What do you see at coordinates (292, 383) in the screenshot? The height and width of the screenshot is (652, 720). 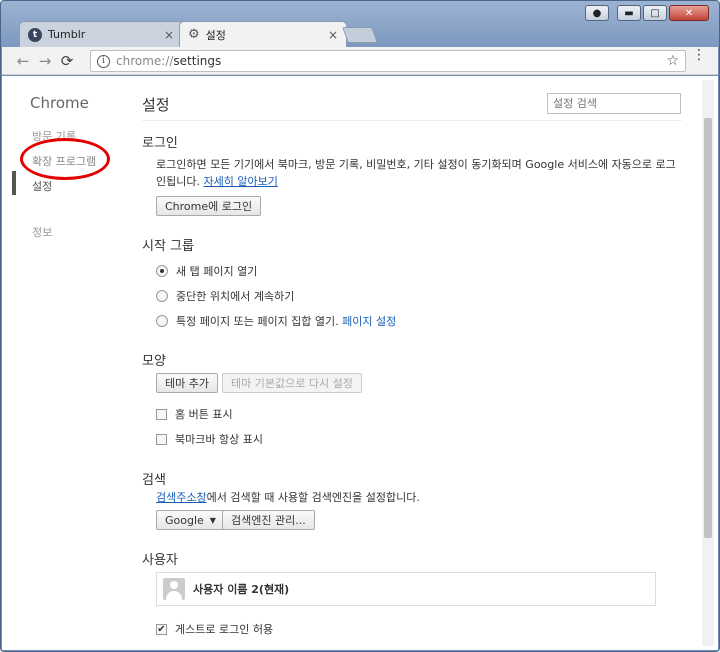 I see `reset-theme-button: 테마 기본값으로 다시 설정` at bounding box center [292, 383].